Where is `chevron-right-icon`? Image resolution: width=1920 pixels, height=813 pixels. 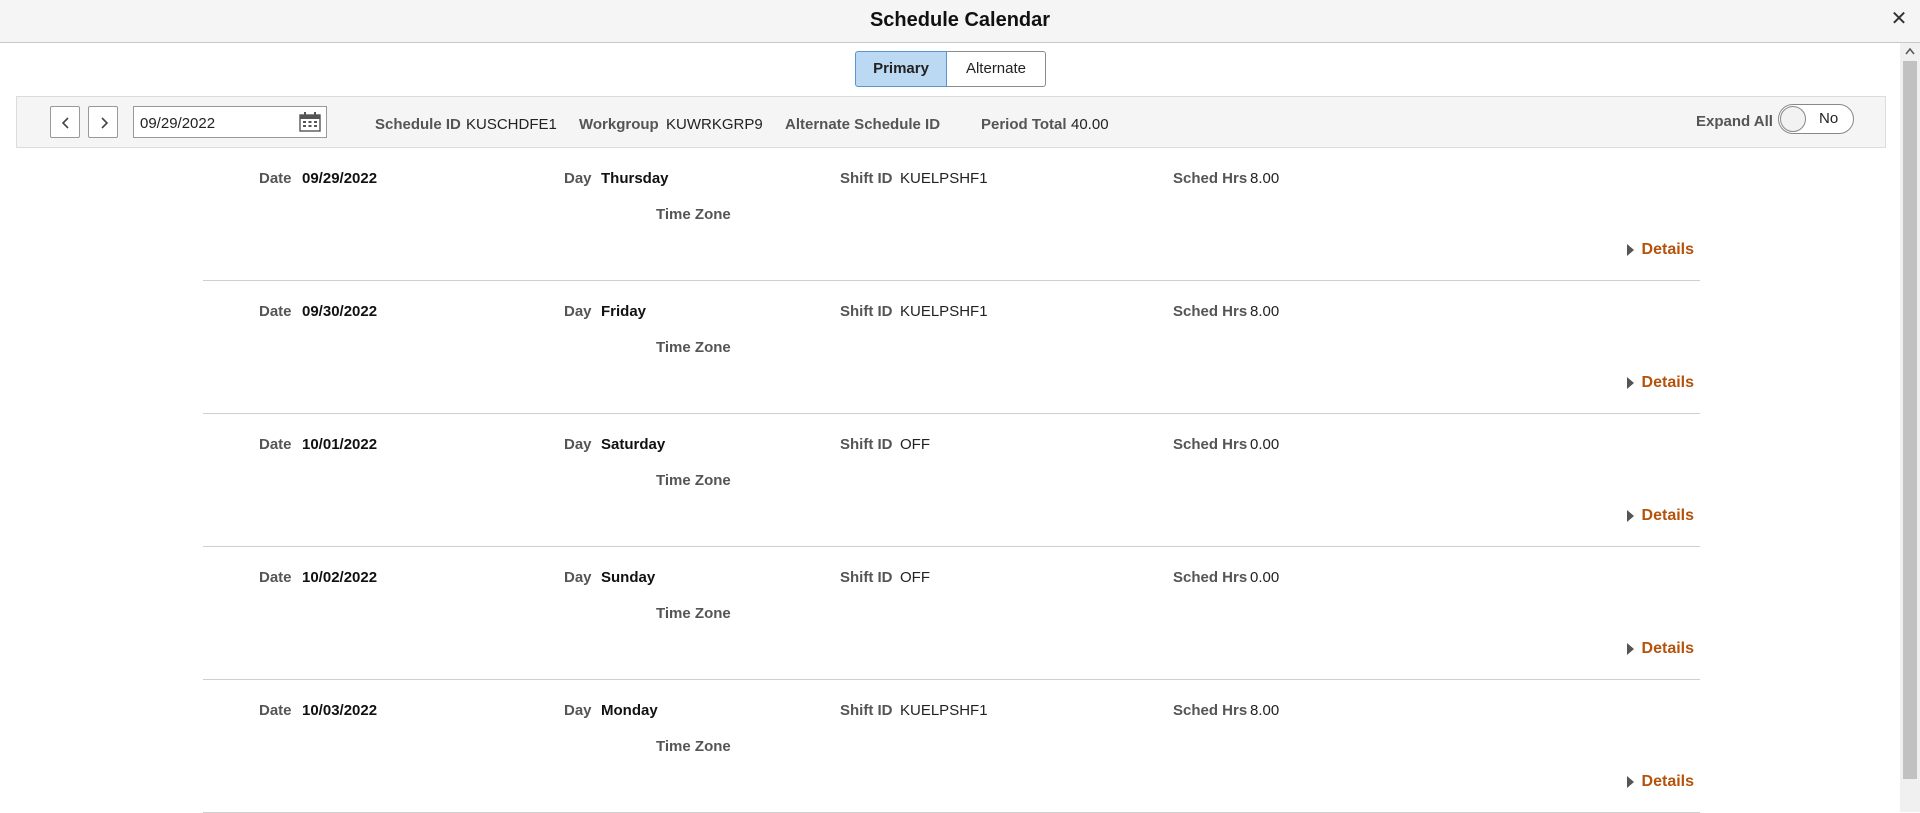 chevron-right-icon is located at coordinates (105, 123).